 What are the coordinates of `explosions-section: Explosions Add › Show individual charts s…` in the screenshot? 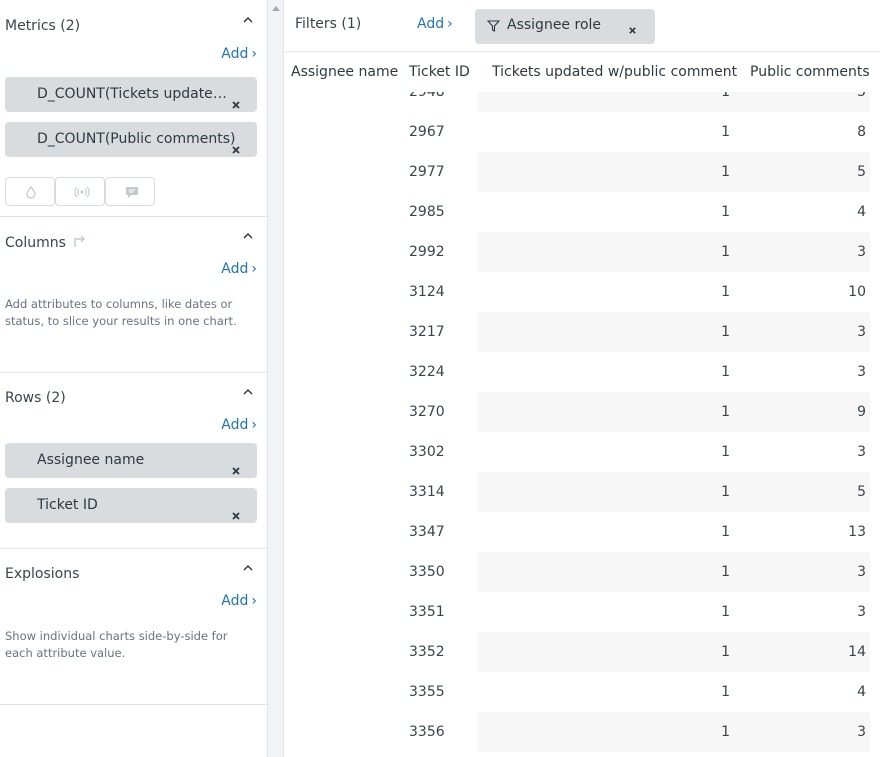 It's located at (133, 627).